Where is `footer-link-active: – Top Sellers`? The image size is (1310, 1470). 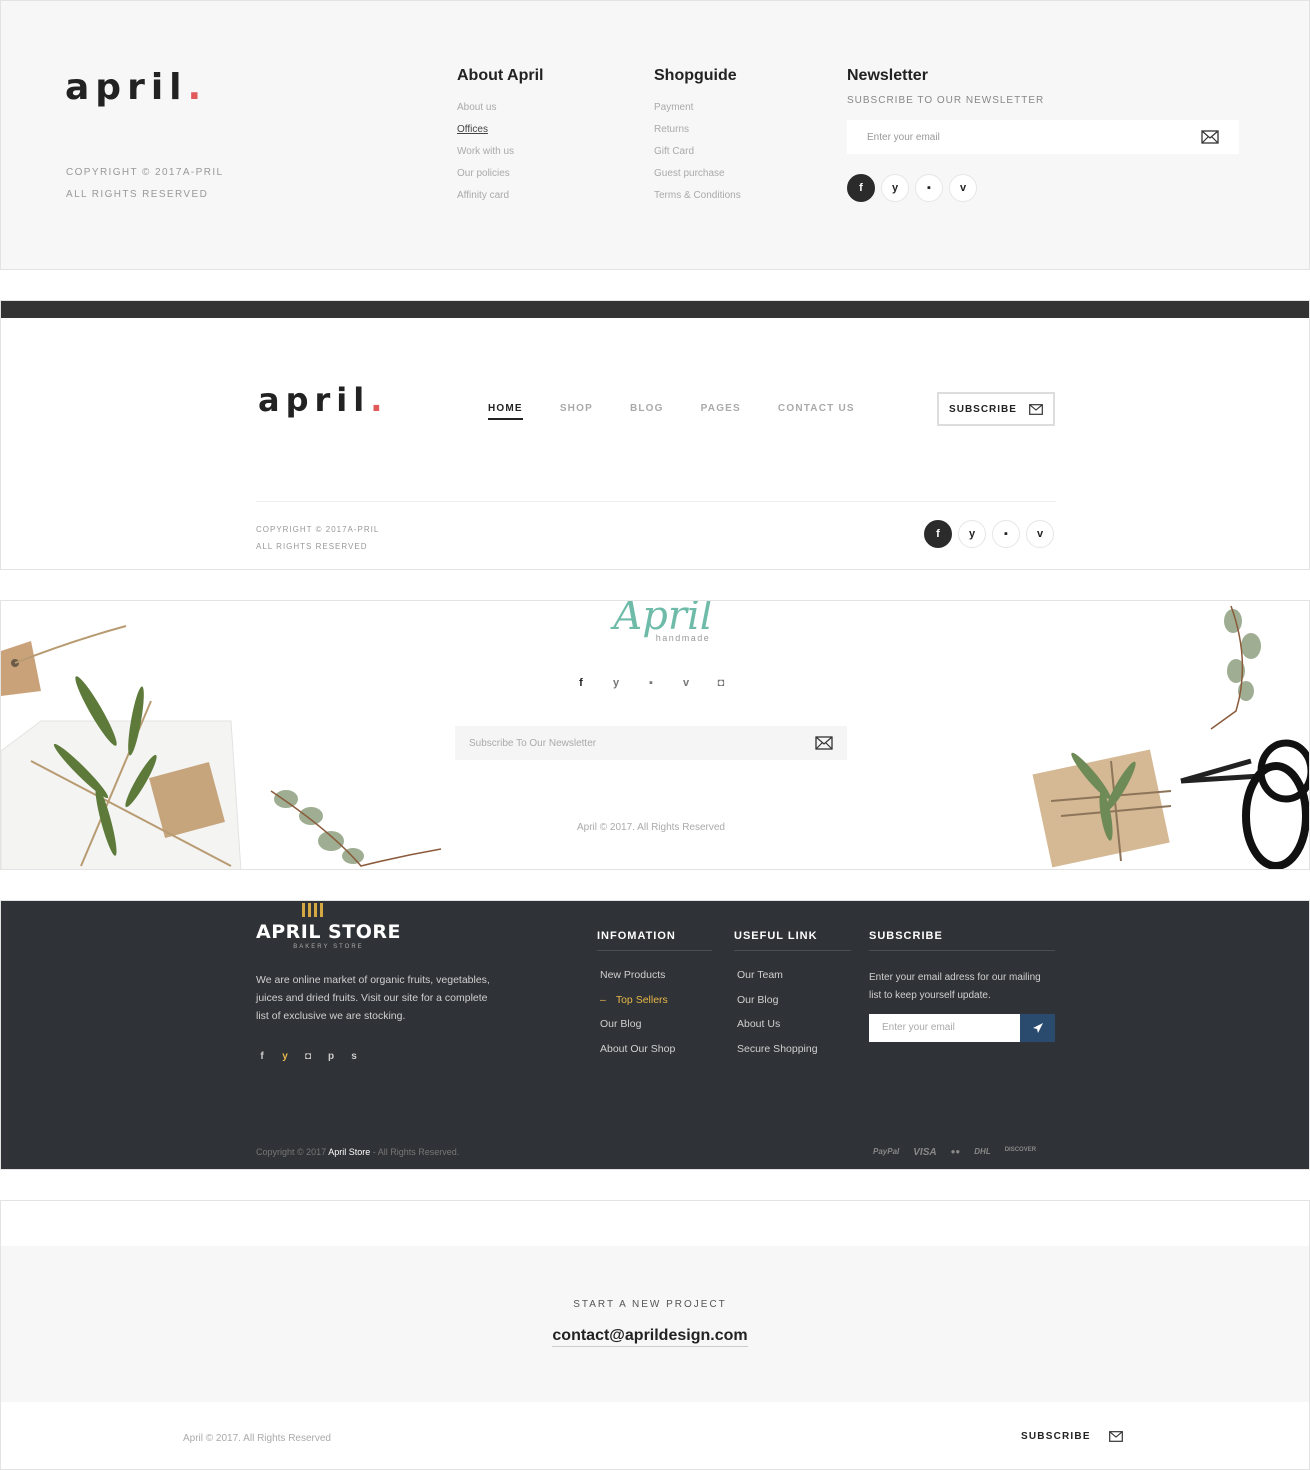 footer-link-active: – Top Sellers is located at coordinates (656, 1000).